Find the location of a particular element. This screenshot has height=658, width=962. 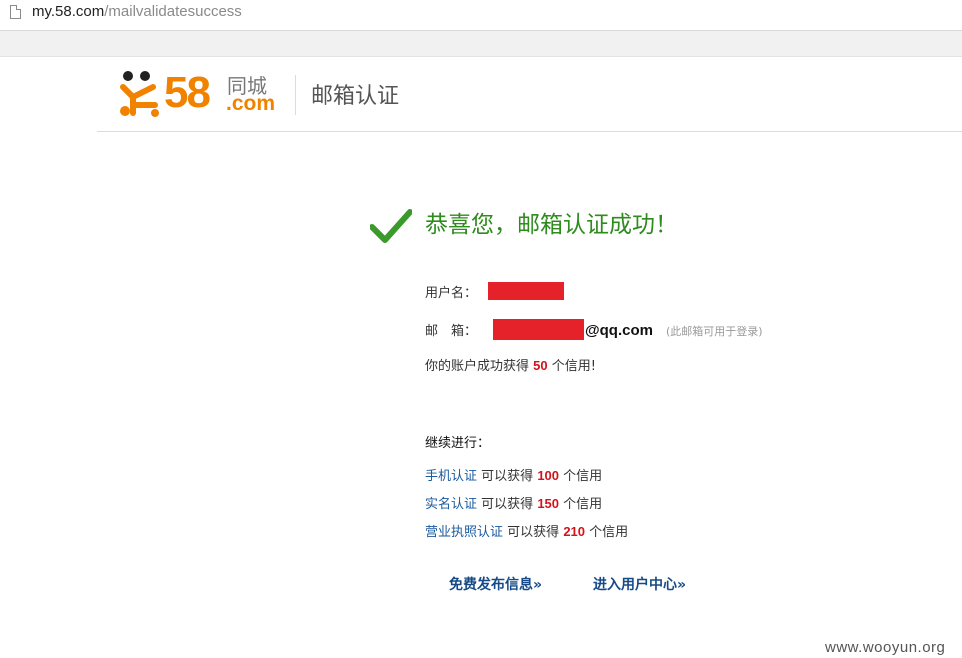

credit-prefix: 你的账户成功获得 is located at coordinates (477, 366).